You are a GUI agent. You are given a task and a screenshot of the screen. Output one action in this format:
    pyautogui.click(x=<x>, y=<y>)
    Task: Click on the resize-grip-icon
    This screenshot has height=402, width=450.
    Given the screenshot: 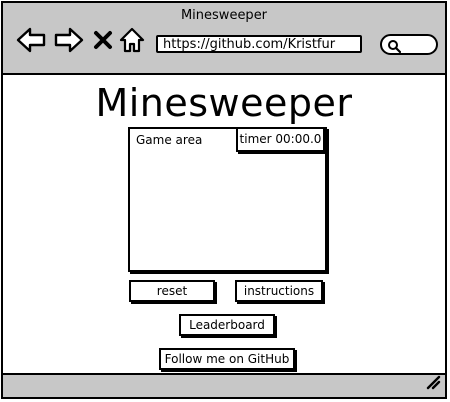 What is the action you would take?
    pyautogui.click(x=433, y=384)
    